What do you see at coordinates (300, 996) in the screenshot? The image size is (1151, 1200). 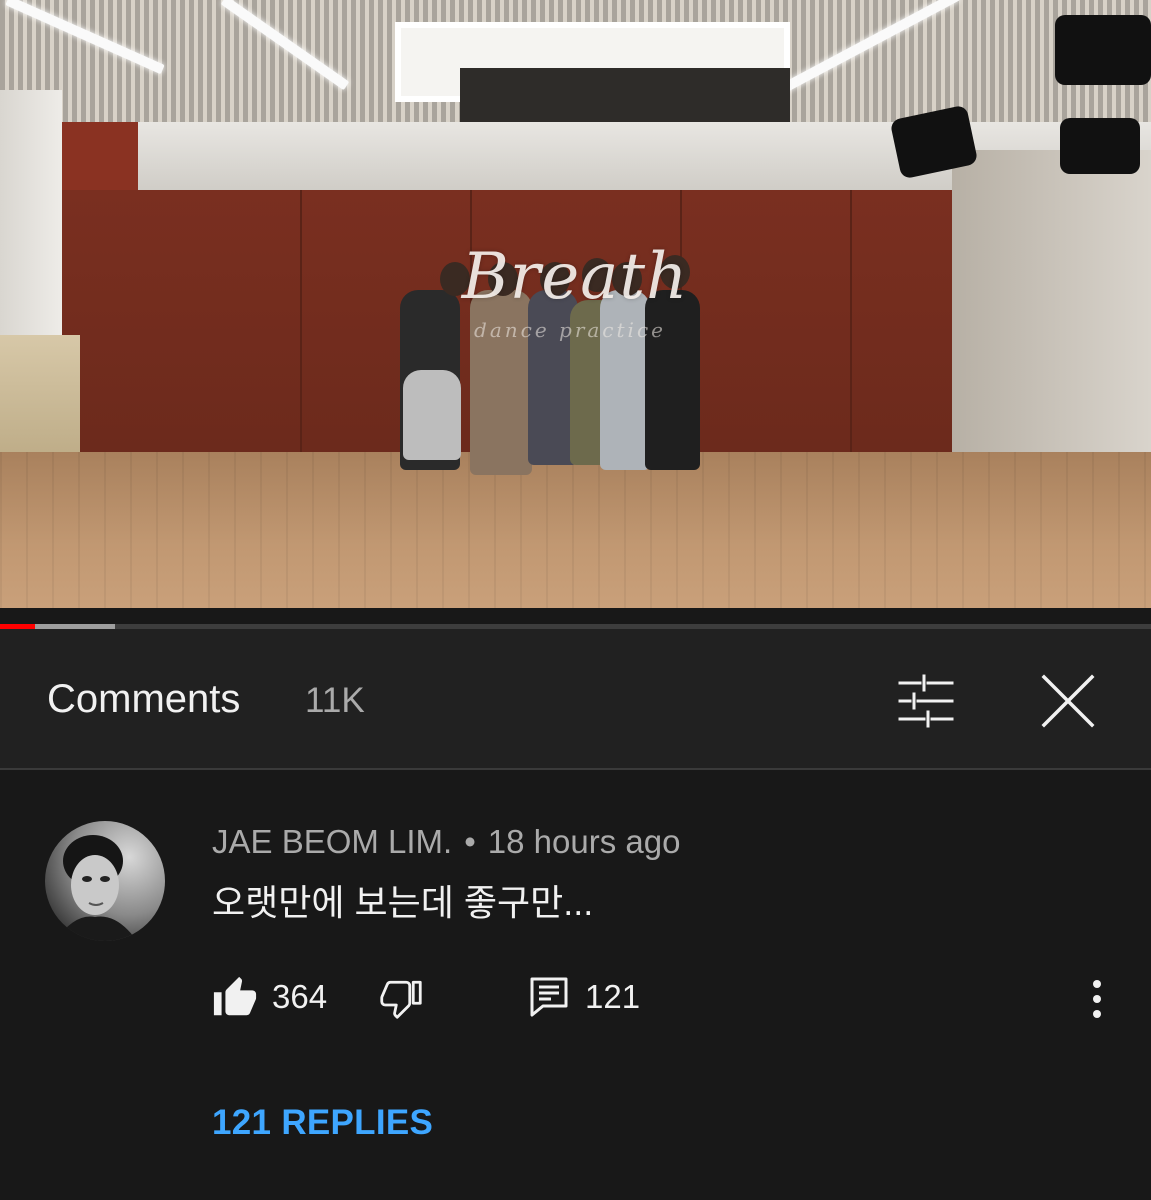 I see `like-count: 364` at bounding box center [300, 996].